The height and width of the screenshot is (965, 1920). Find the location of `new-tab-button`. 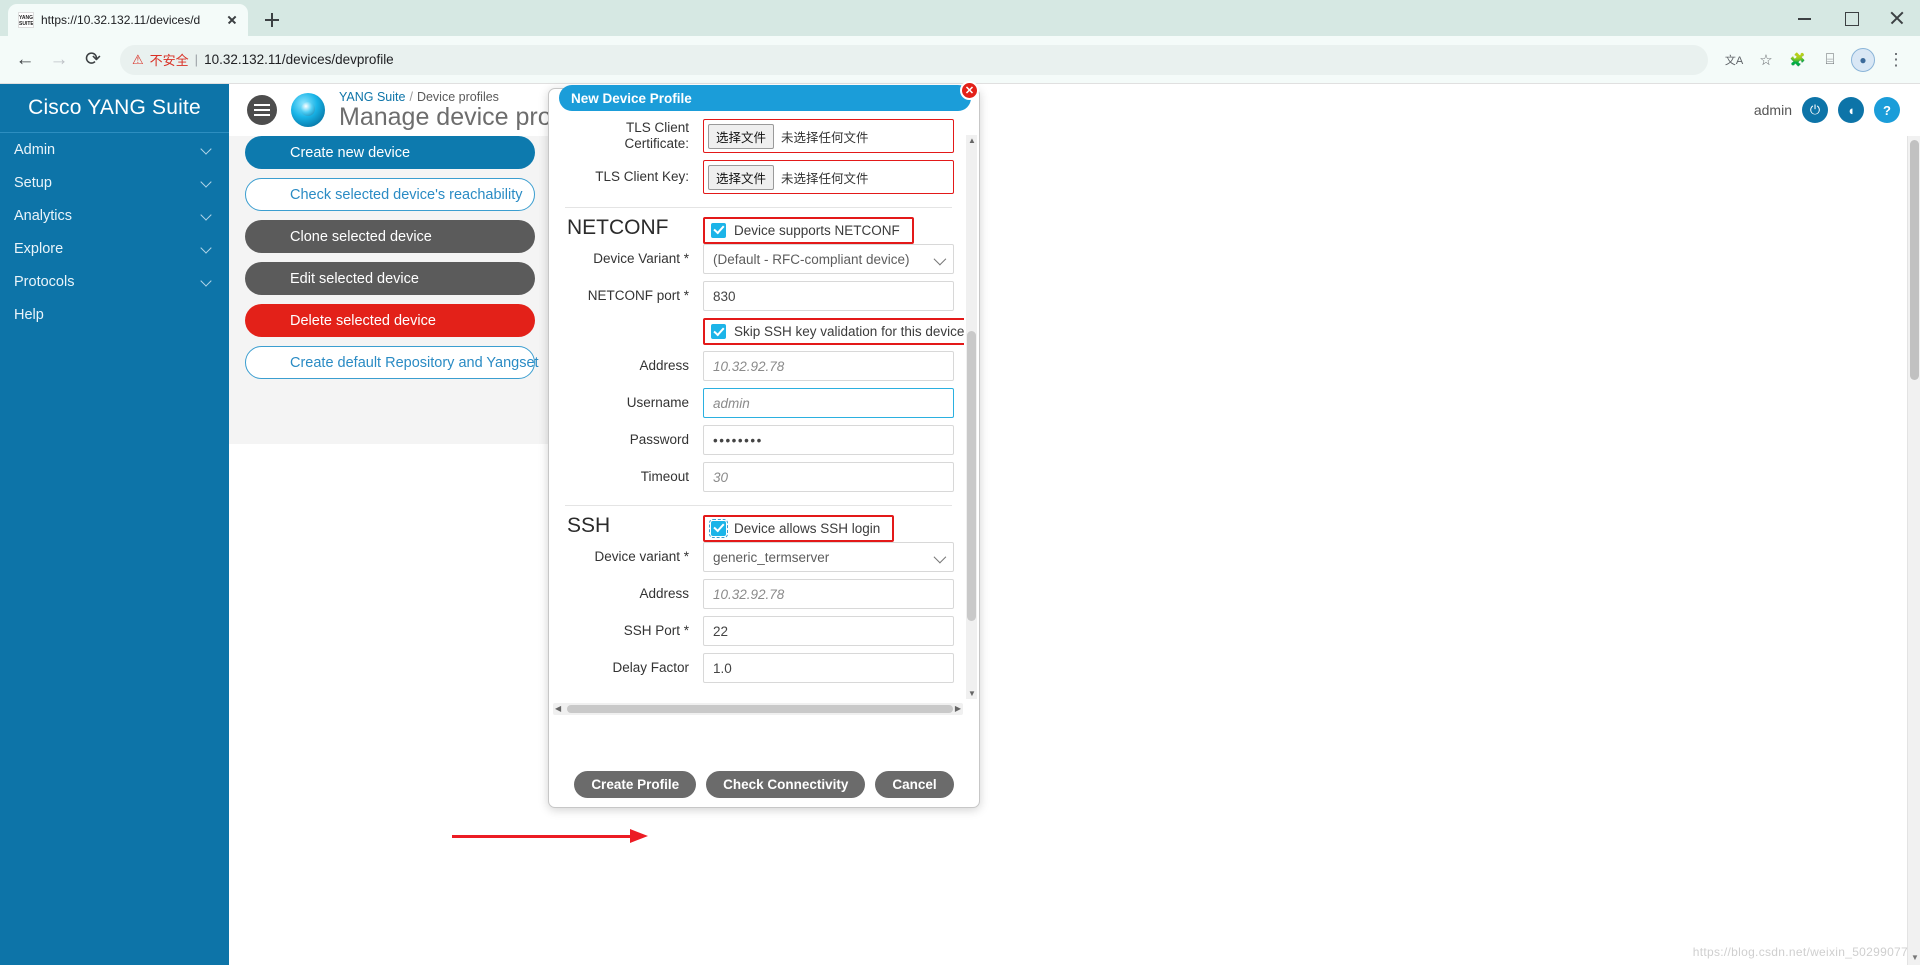

new-tab-button is located at coordinates (272, 20).